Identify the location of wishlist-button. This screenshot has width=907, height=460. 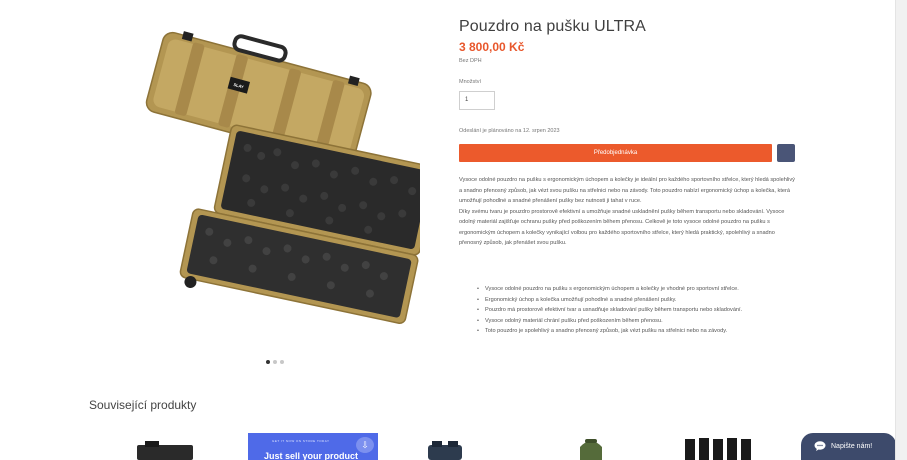
(786, 153).